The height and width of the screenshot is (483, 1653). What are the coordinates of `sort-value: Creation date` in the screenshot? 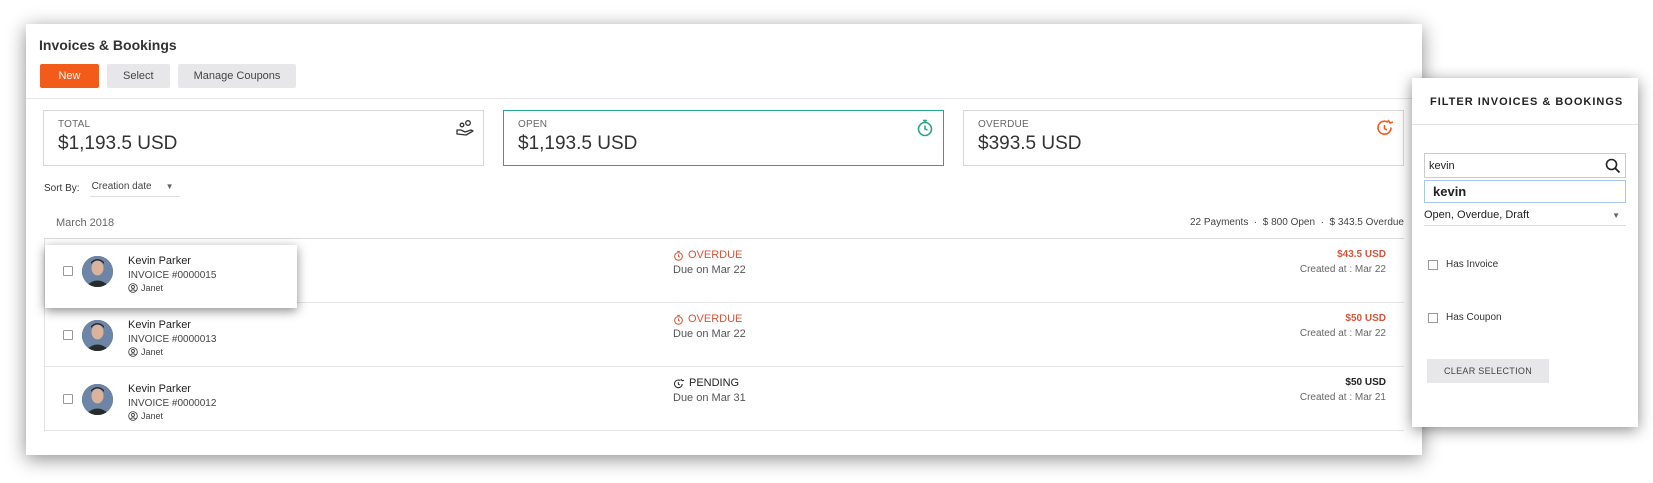 It's located at (121, 186).